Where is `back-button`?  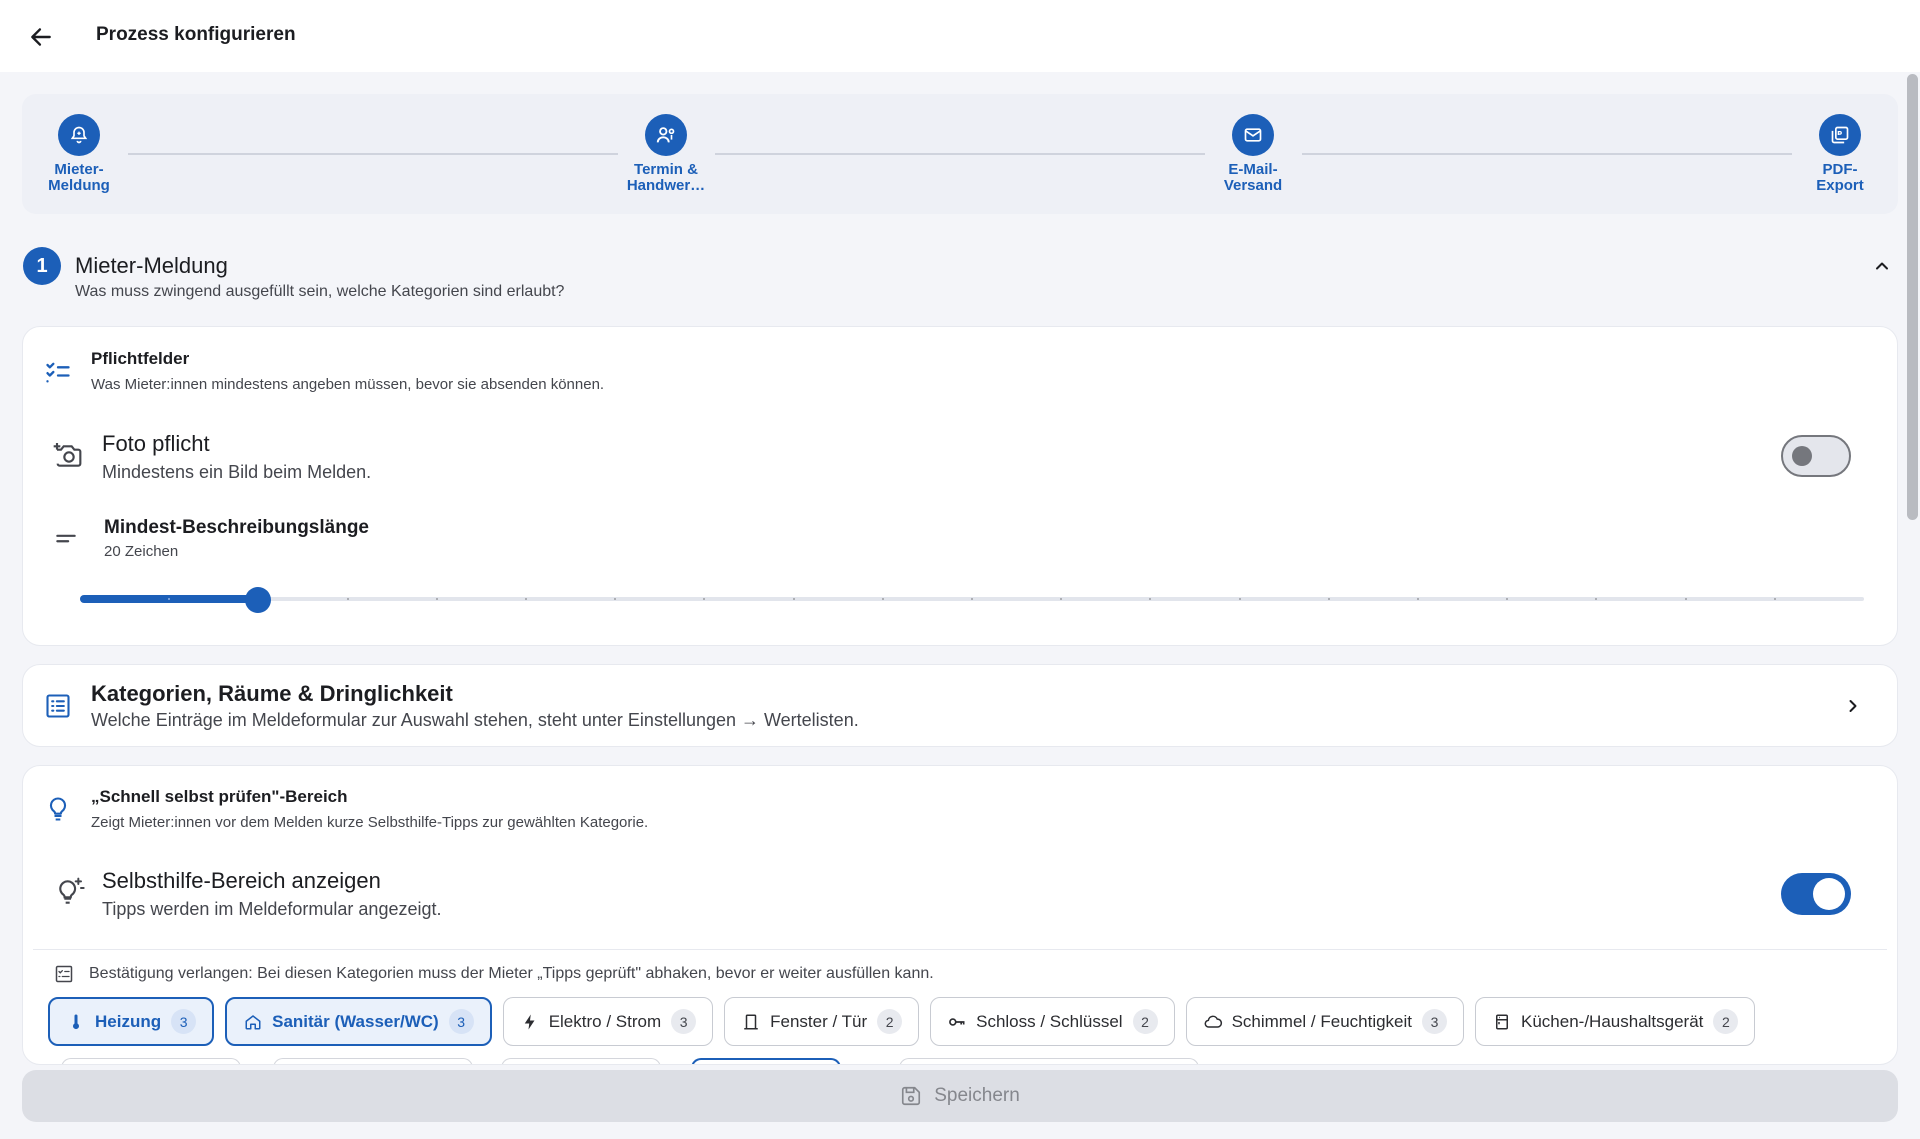 back-button is located at coordinates (41, 37).